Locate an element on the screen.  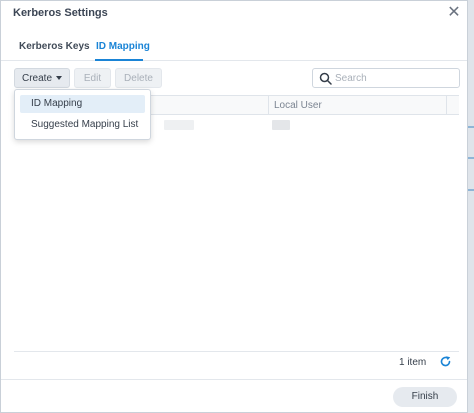
menu-item-id-mapping: ID Mapping is located at coordinates (82, 104).